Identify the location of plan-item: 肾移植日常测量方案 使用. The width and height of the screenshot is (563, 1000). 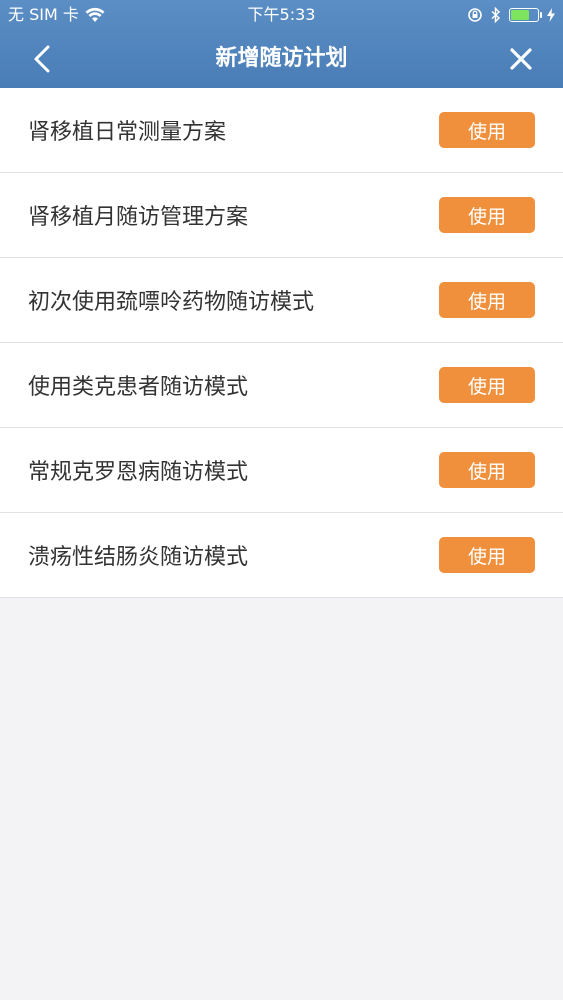
(281, 130).